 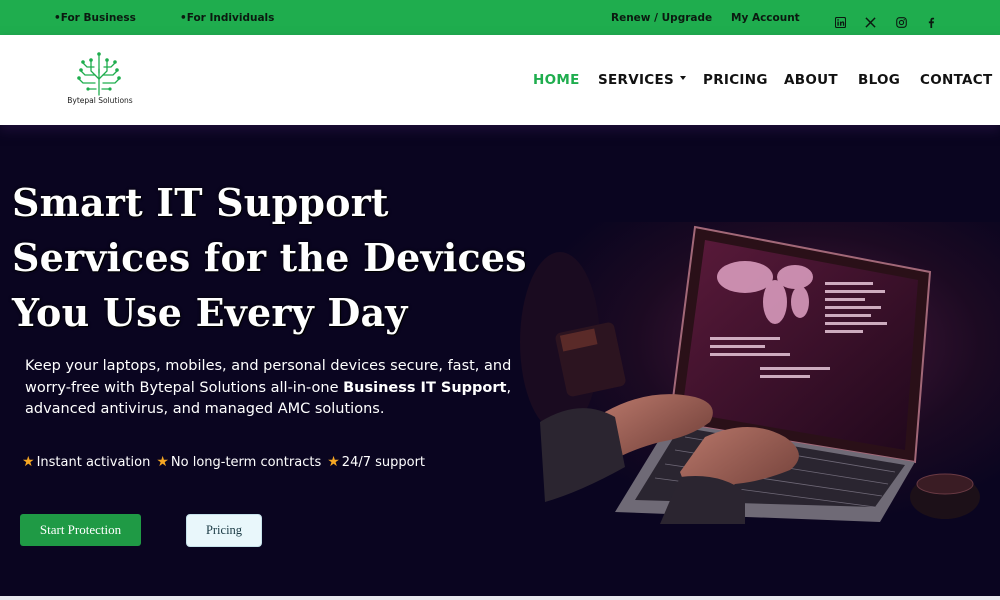 I want to click on feature-item: 24/7 support, so click(x=383, y=462).